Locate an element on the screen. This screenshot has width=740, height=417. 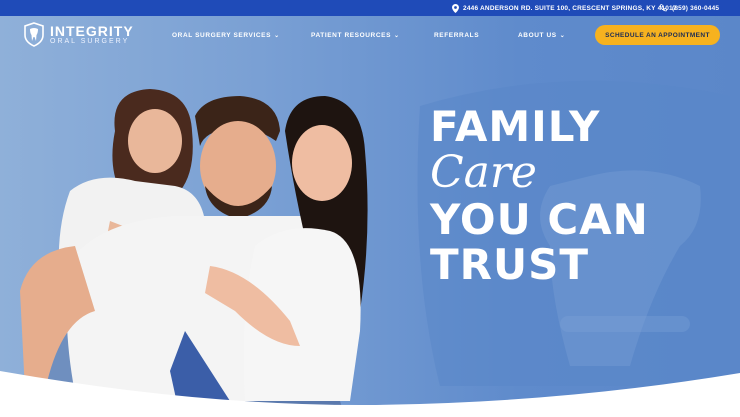
nav-label: PATIENT RESOURCES is located at coordinates (351, 35).